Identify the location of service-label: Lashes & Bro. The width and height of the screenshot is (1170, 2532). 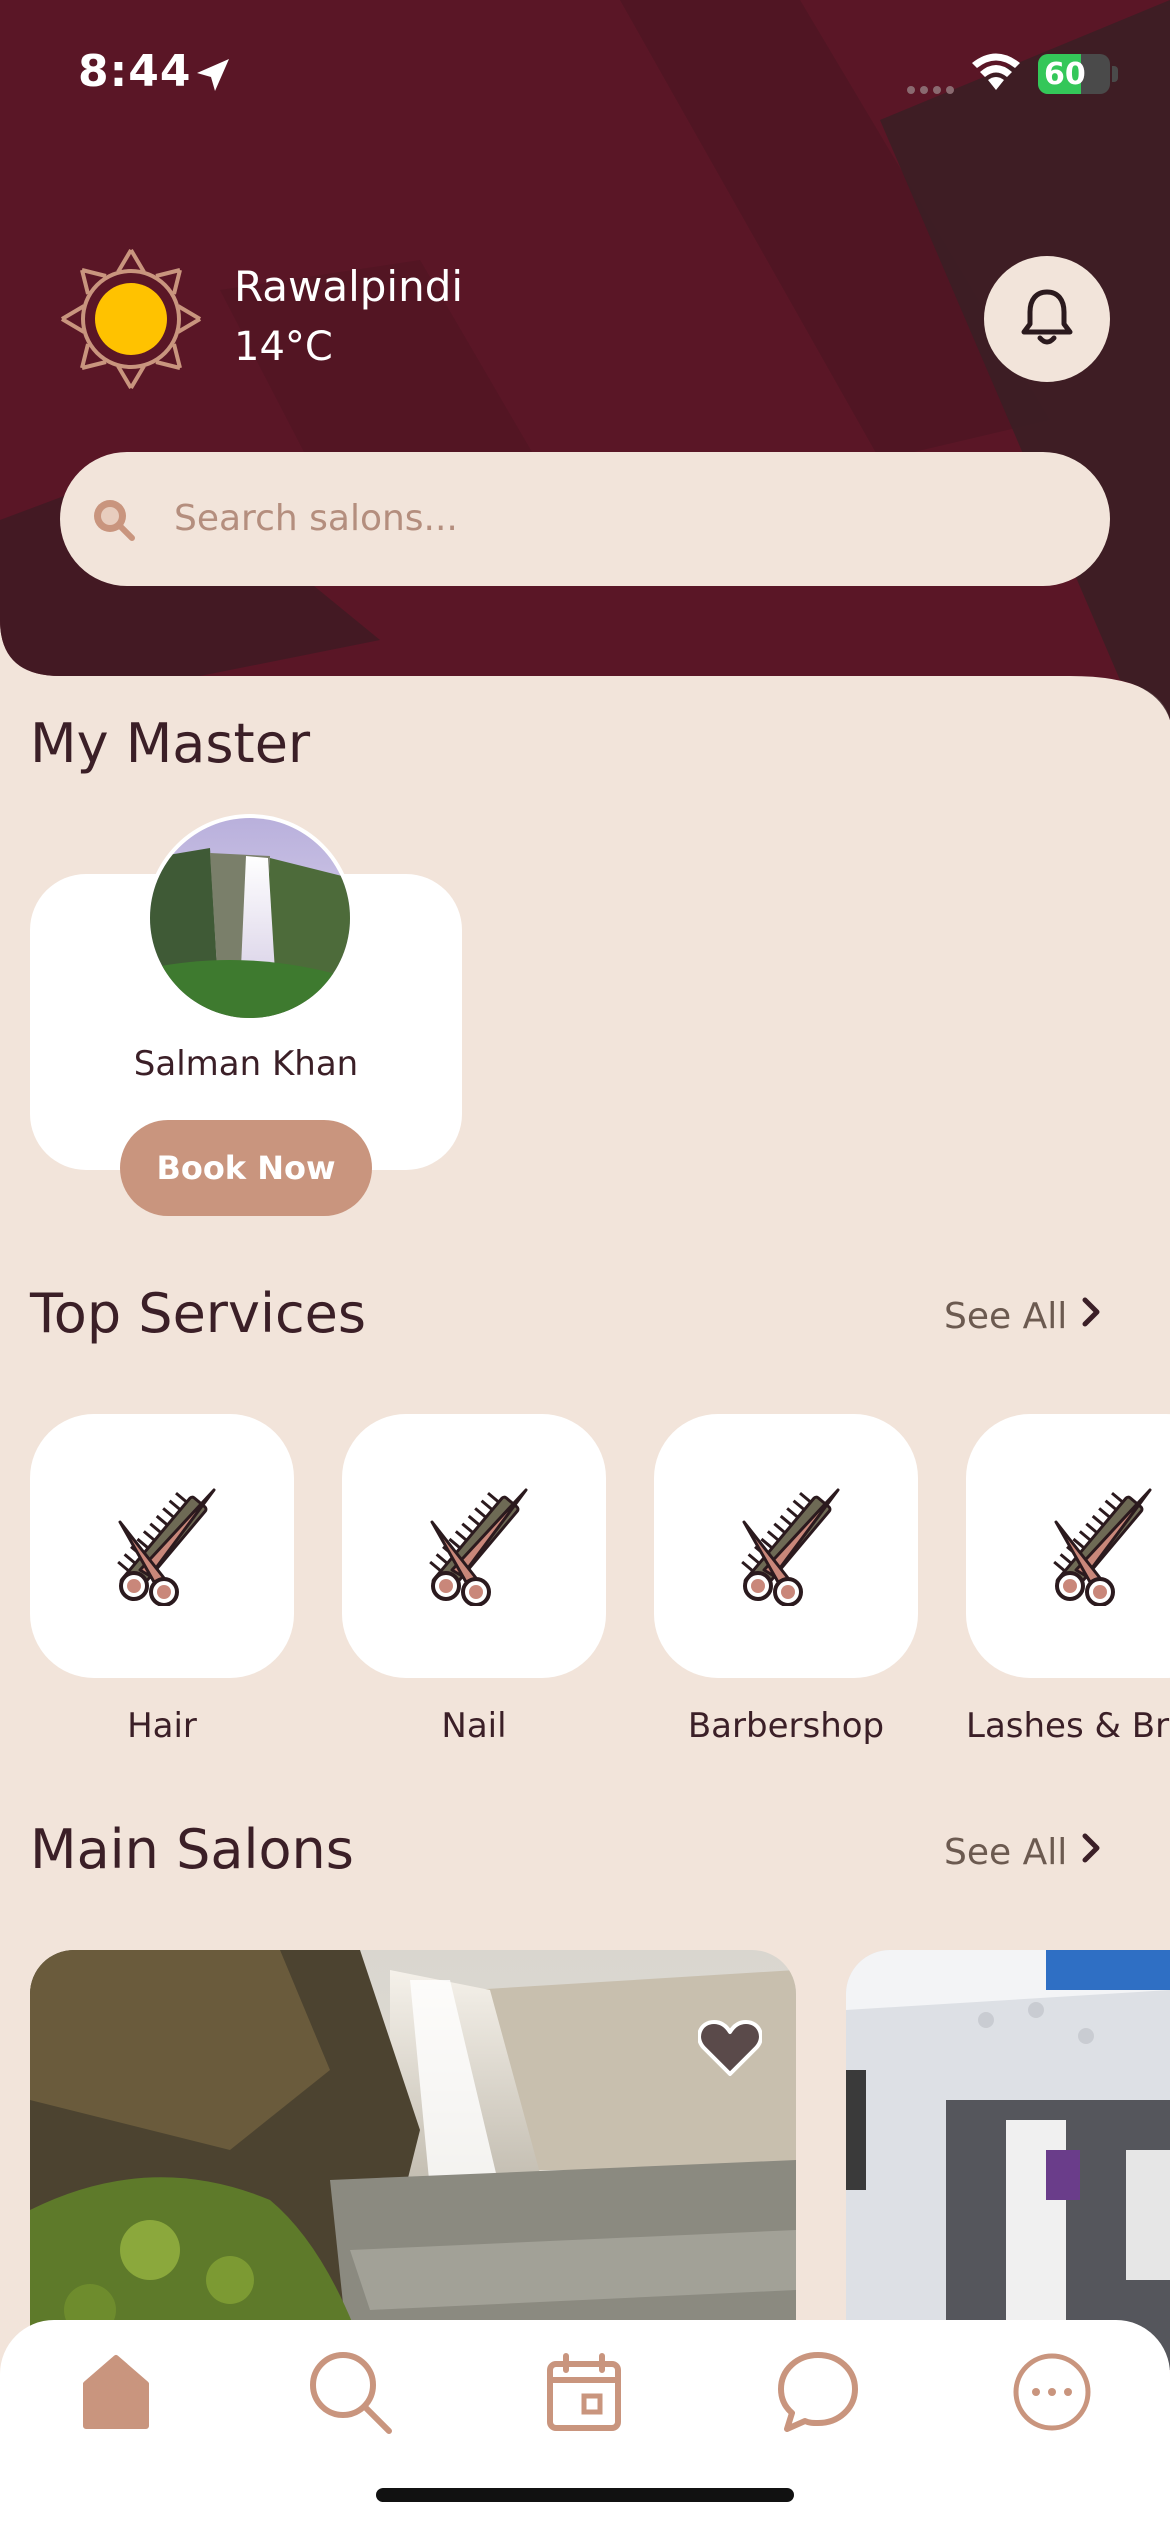
(1068, 1726).